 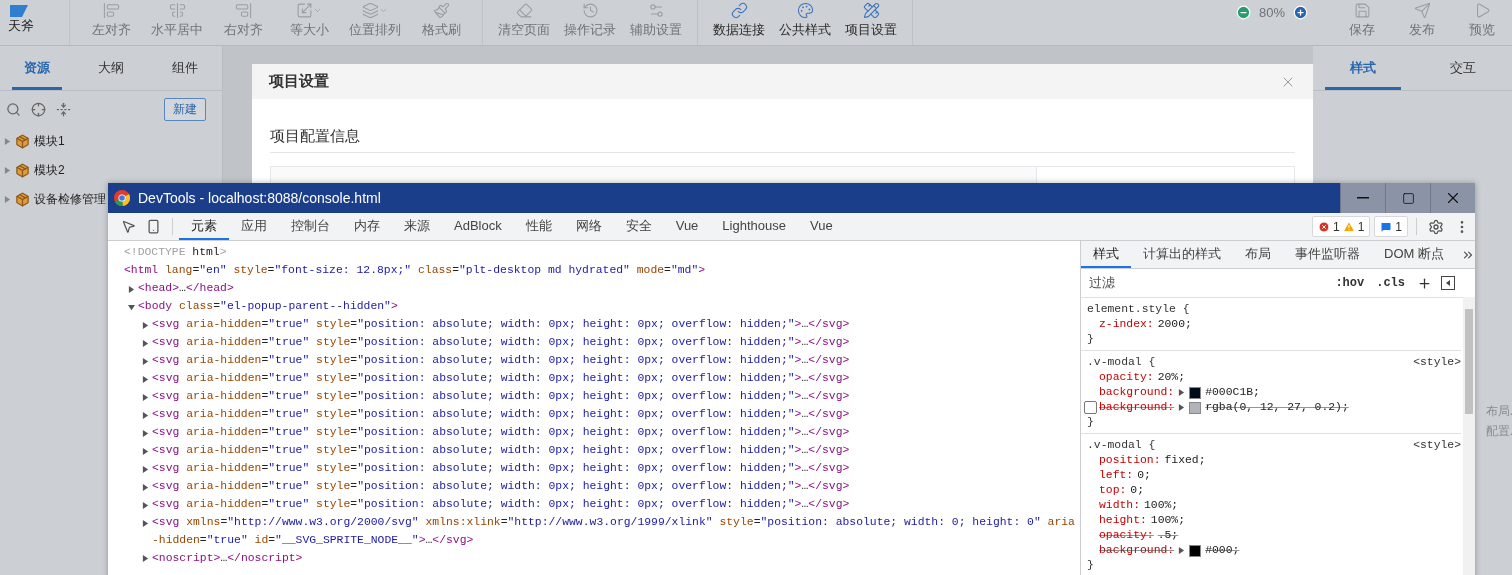 What do you see at coordinates (304, 10) in the screenshot?
I see `resize-icon` at bounding box center [304, 10].